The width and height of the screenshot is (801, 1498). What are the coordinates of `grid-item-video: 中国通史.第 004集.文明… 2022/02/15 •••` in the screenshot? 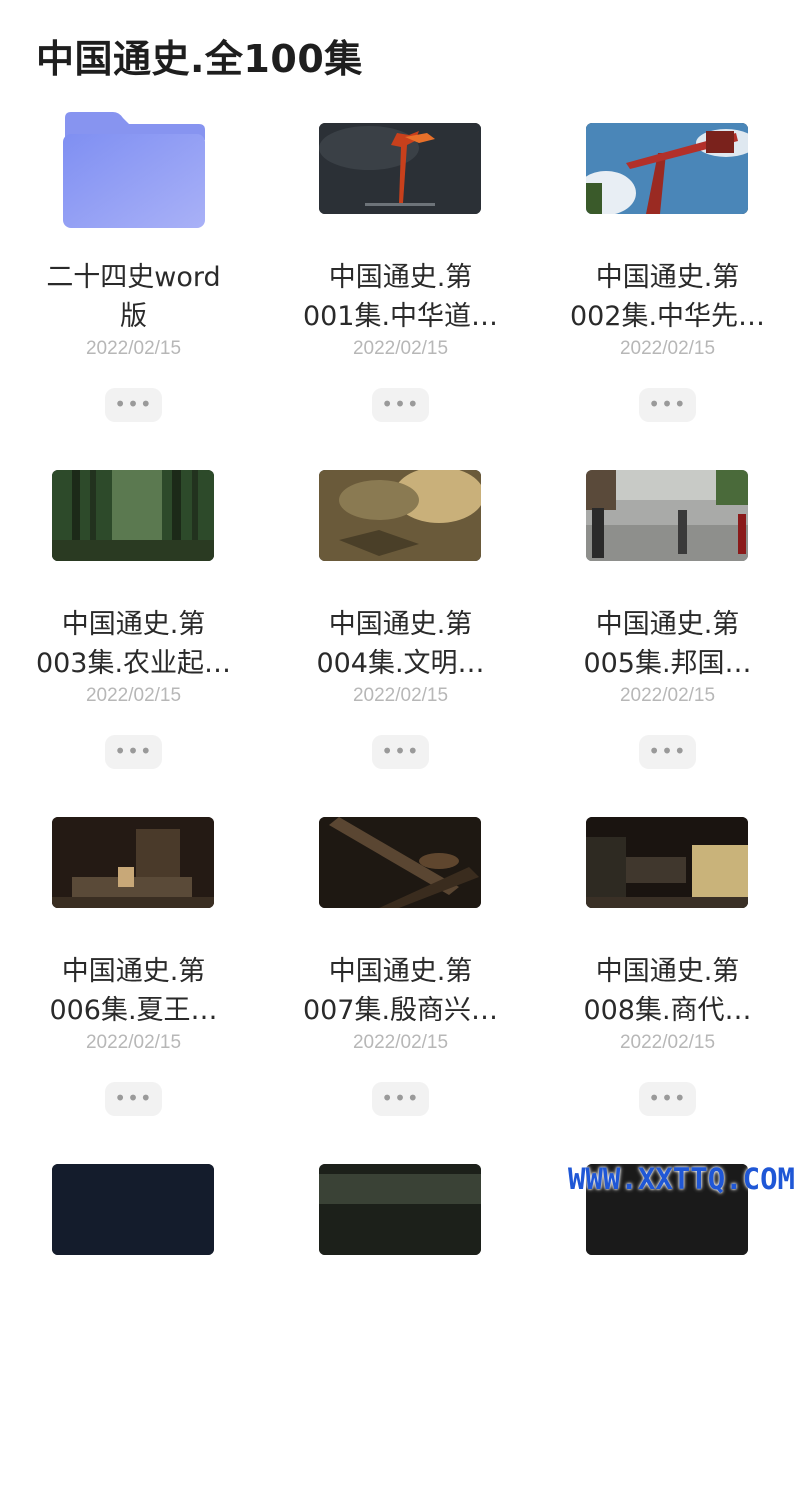 It's located at (400, 630).